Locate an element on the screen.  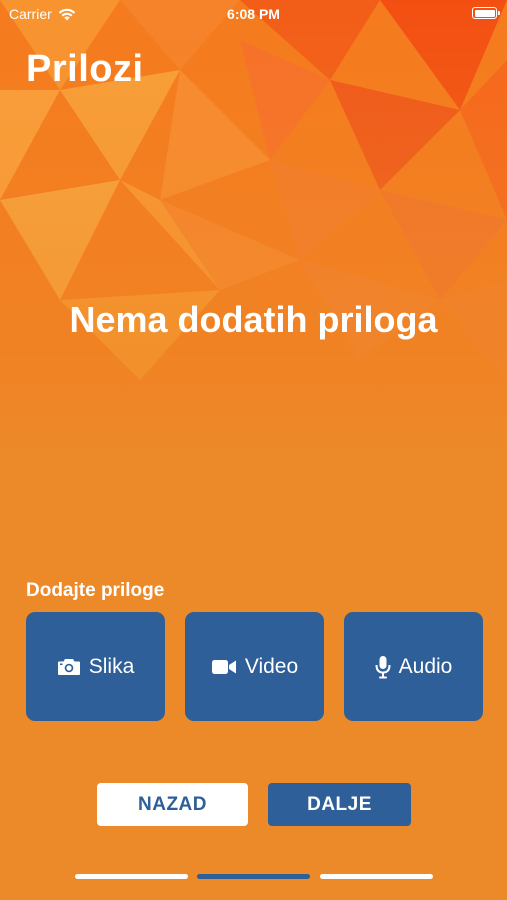
microphone-icon is located at coordinates (383, 666).